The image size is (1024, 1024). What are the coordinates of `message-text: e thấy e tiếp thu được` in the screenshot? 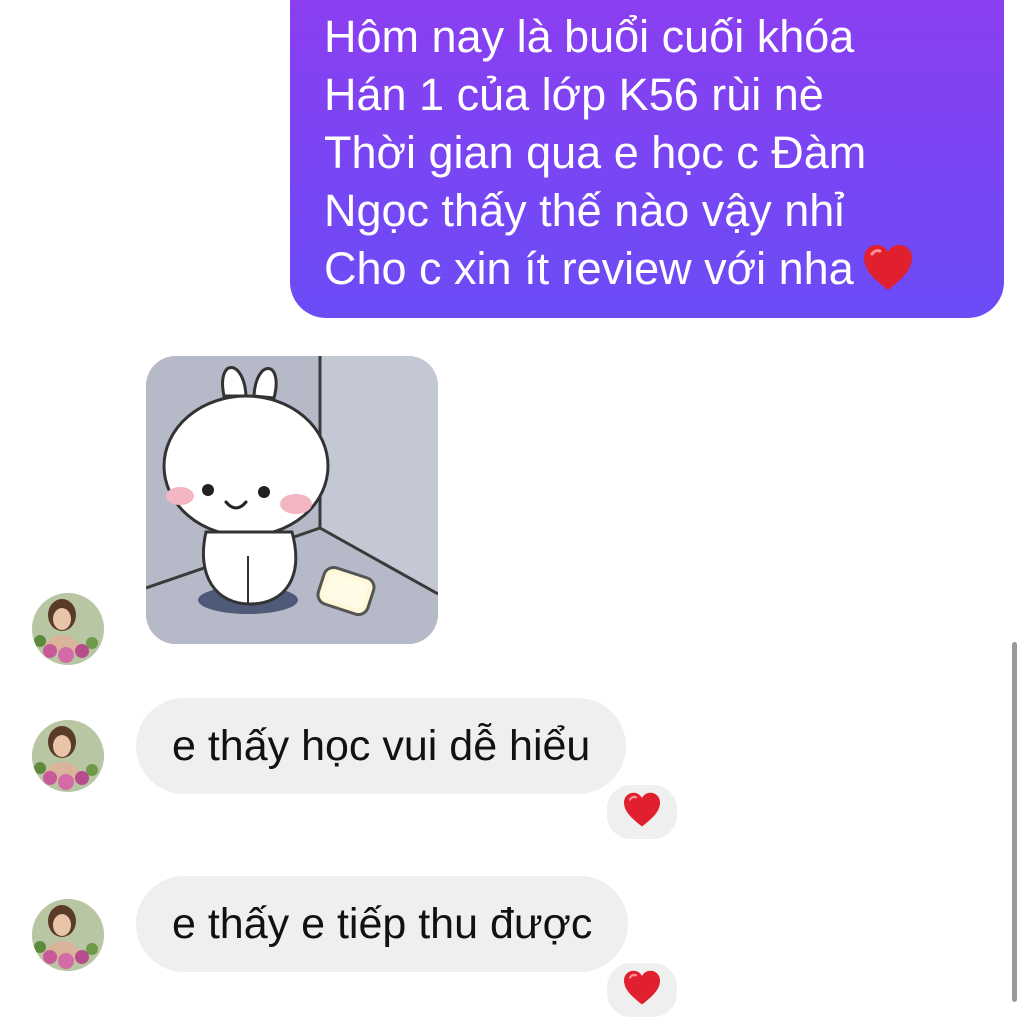 It's located at (382, 924).